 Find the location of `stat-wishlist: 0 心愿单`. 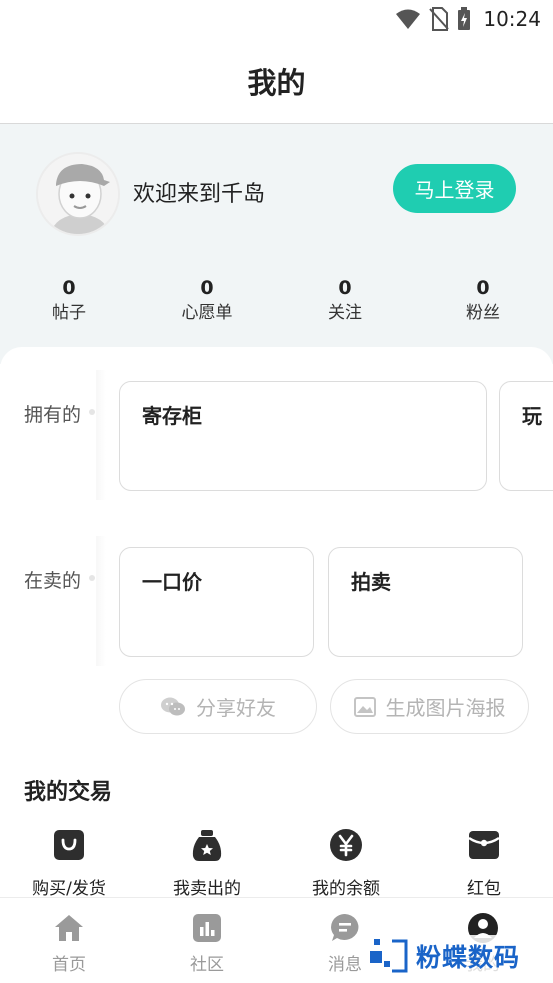

stat-wishlist: 0 心愿单 is located at coordinates (207, 301).